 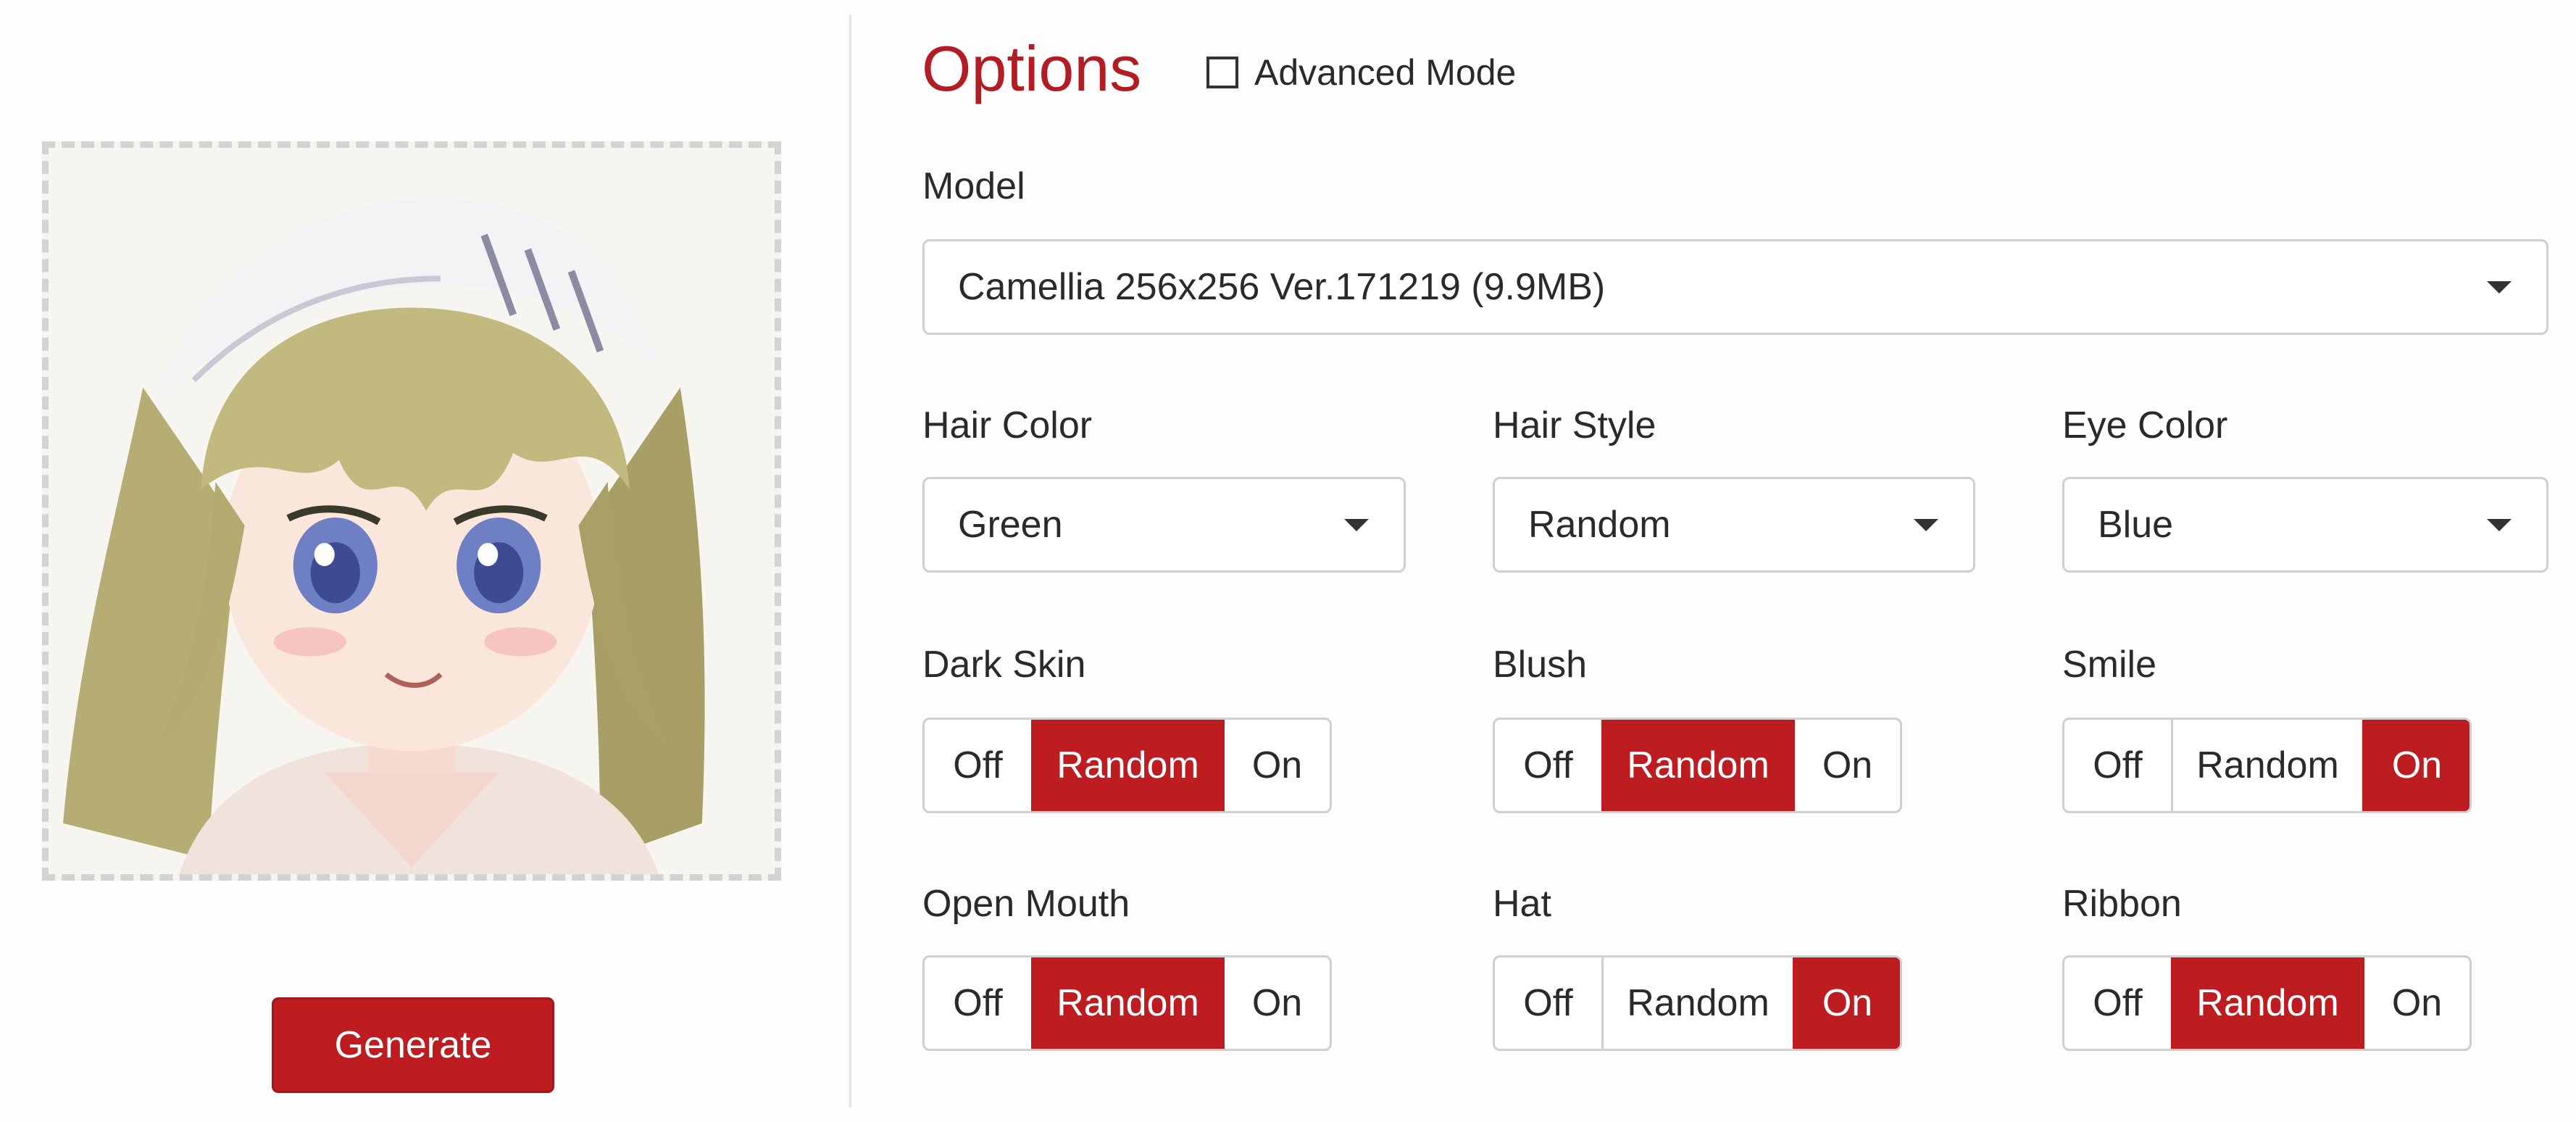 What do you see at coordinates (2117, 765) in the screenshot?
I see `smile-off-option: Off` at bounding box center [2117, 765].